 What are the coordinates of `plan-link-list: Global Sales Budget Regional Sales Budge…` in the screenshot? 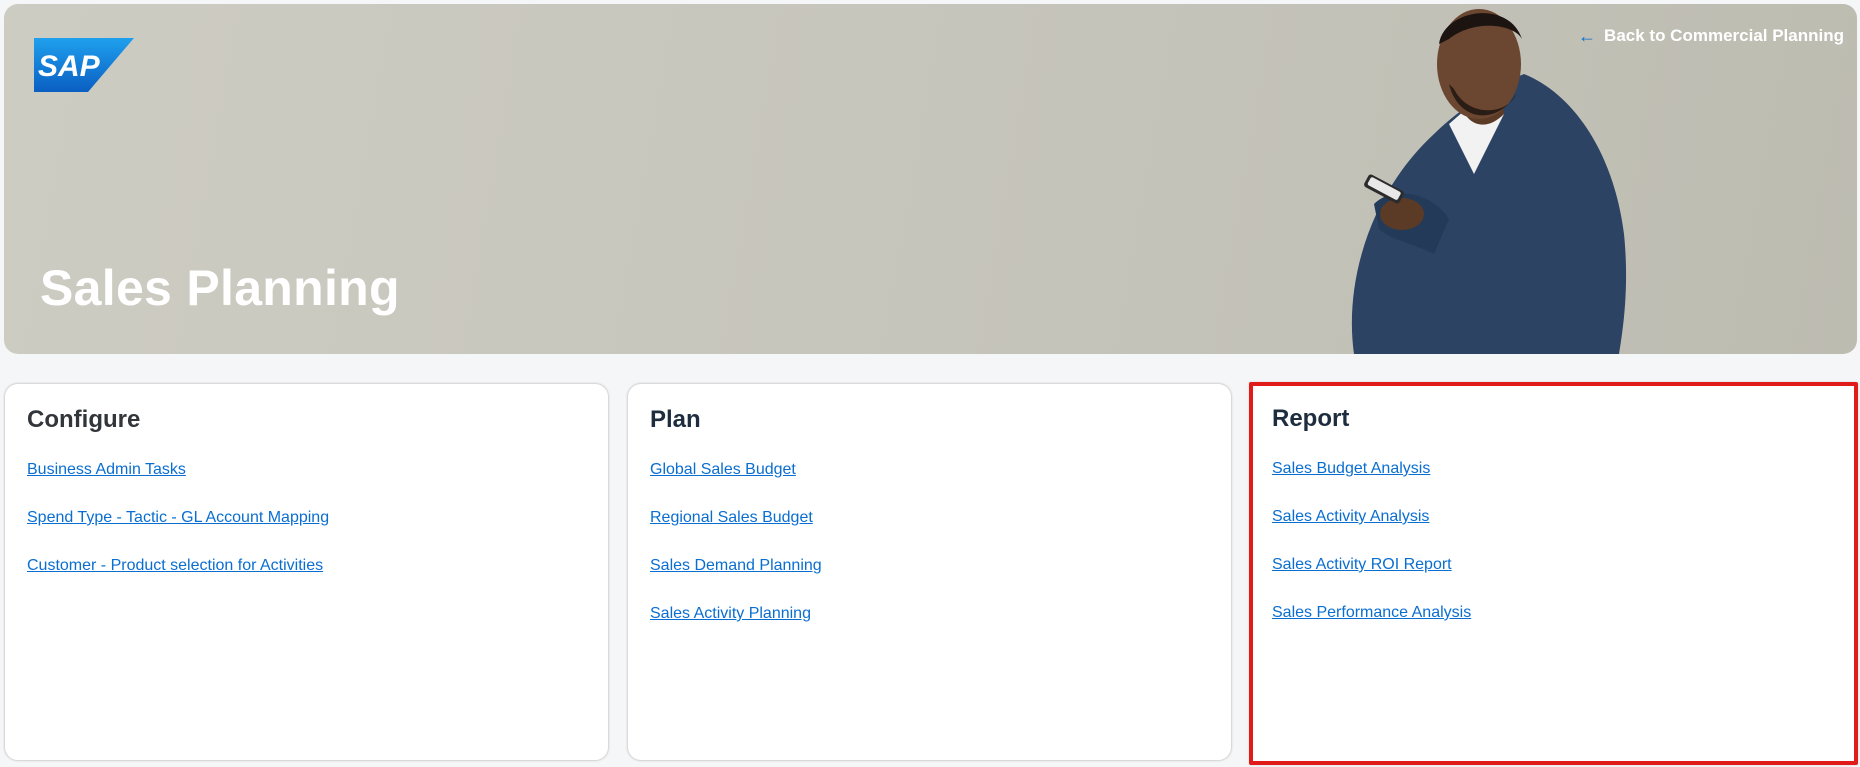 It's located at (736, 557).